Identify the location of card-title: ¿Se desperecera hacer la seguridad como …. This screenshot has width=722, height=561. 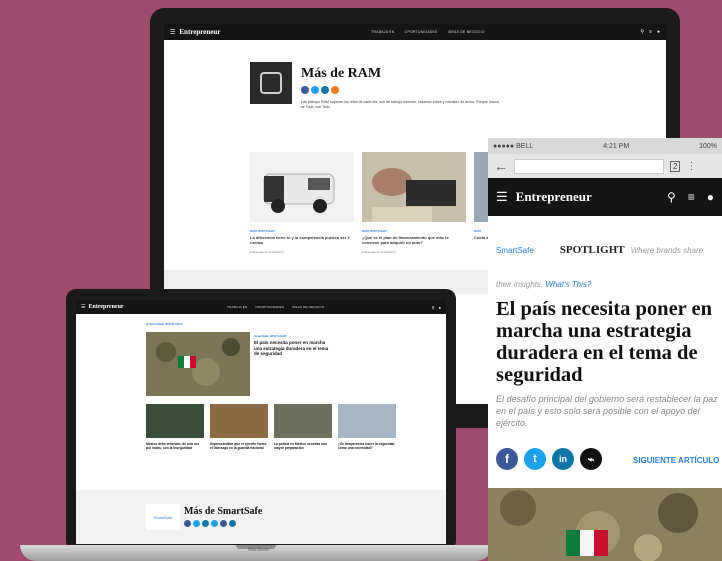
(367, 446).